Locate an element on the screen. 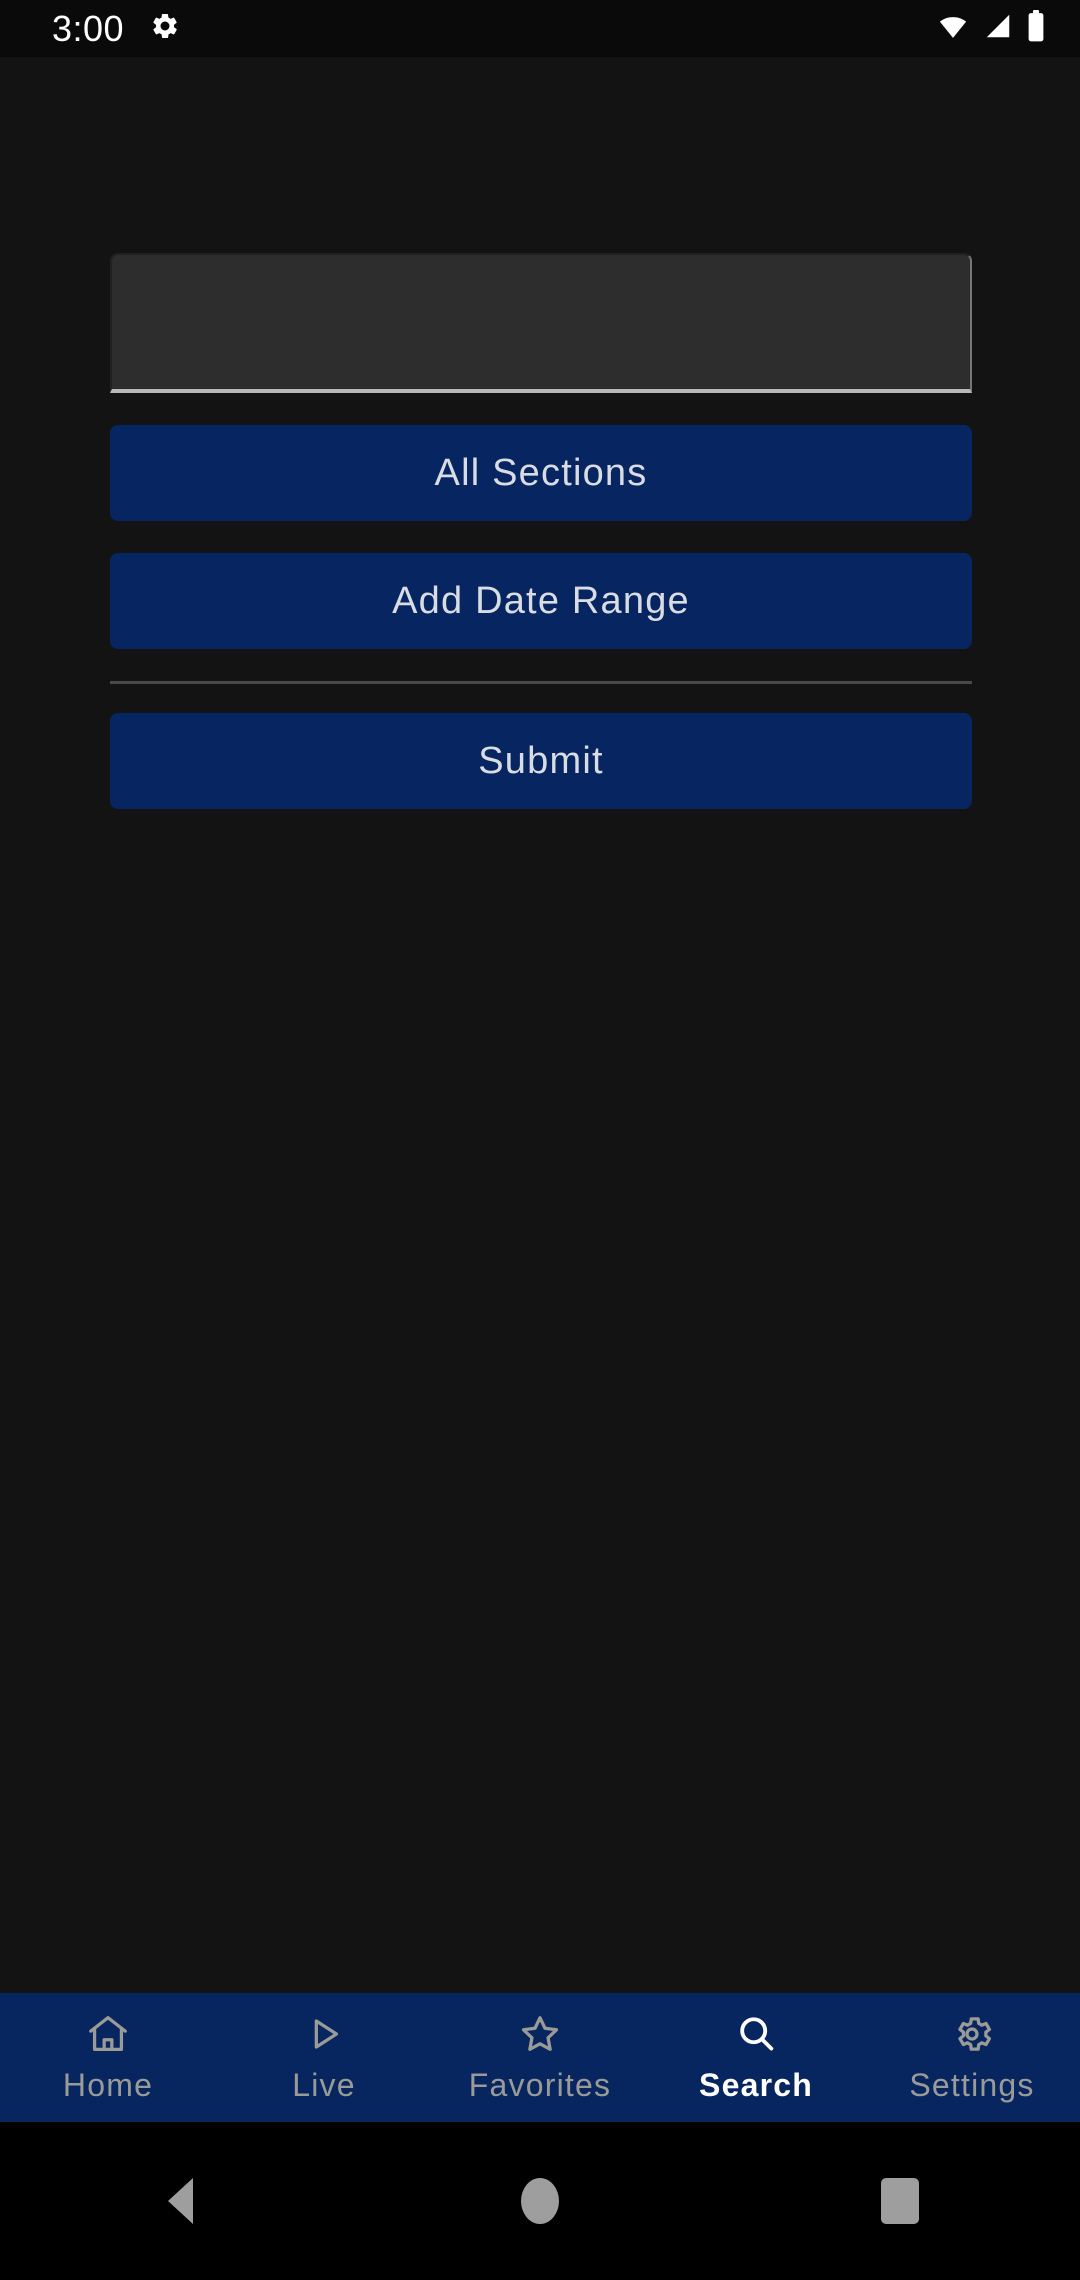 The height and width of the screenshot is (2280, 1080). star-icon is located at coordinates (540, 2034).